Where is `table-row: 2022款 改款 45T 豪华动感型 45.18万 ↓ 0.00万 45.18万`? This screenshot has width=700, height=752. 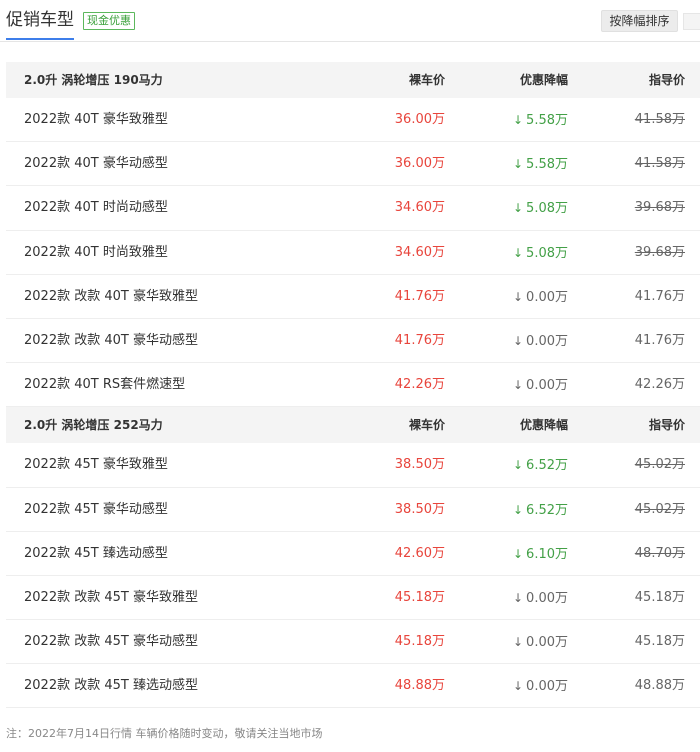 table-row: 2022款 改款 45T 豪华动感型 45.18万 ↓ 0.00万 45.18万 is located at coordinates (353, 642).